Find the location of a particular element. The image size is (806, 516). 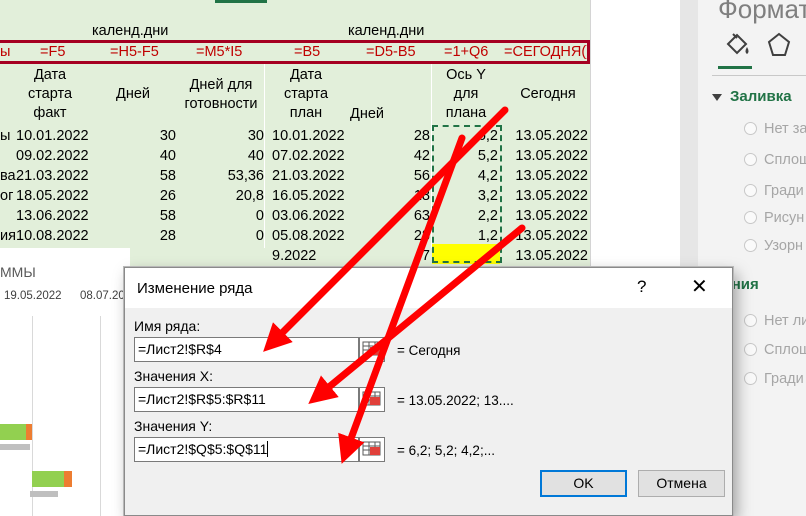

cell-r-row-7: 13.05.2022 is located at coordinates (546, 256).